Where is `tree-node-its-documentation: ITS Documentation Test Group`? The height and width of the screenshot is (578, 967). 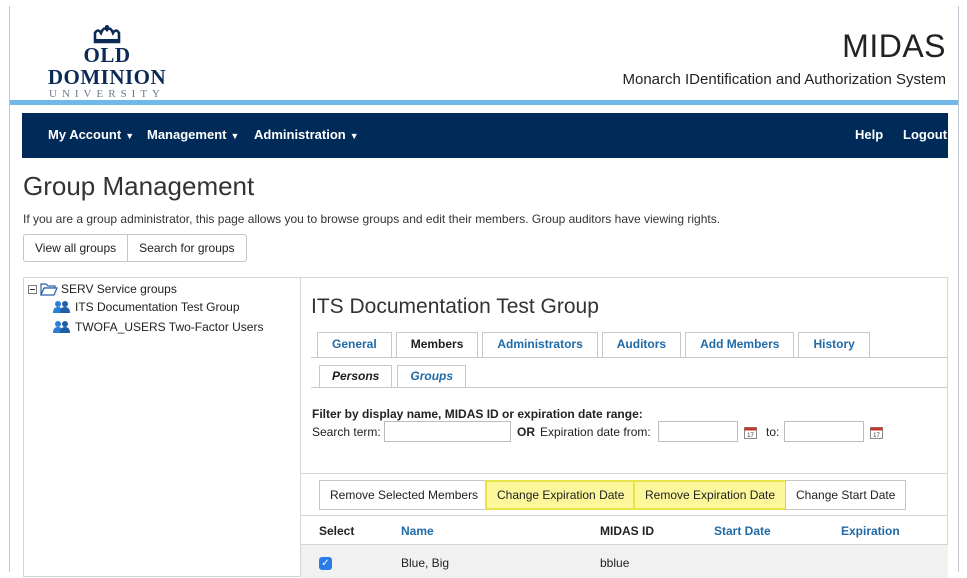
tree-node-its-documentation: ITS Documentation Test Group is located at coordinates (146, 307).